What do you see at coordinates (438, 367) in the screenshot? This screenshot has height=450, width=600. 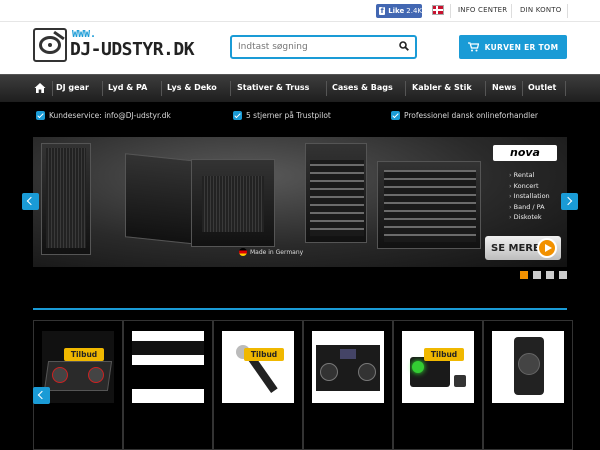 I see `product-image-fog-machine` at bounding box center [438, 367].